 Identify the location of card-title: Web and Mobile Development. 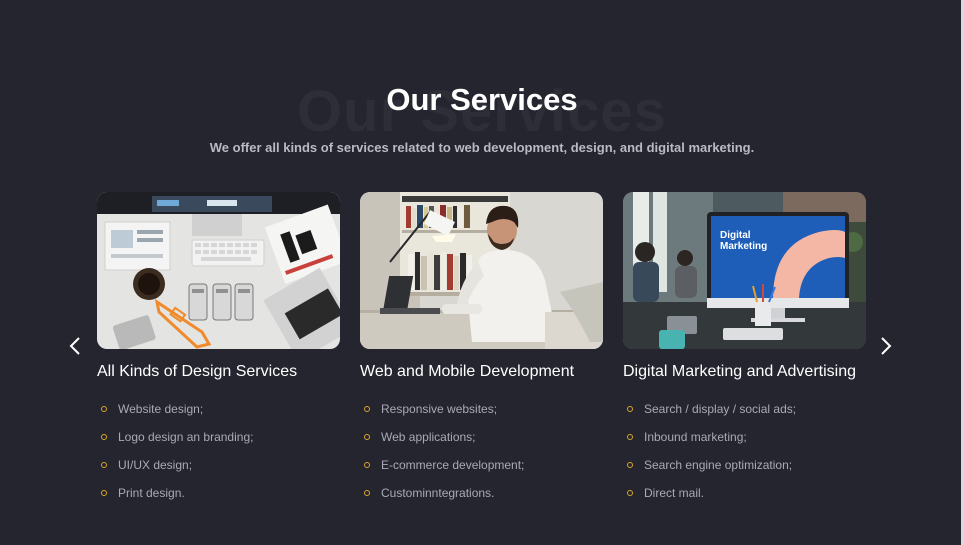
(467, 371).